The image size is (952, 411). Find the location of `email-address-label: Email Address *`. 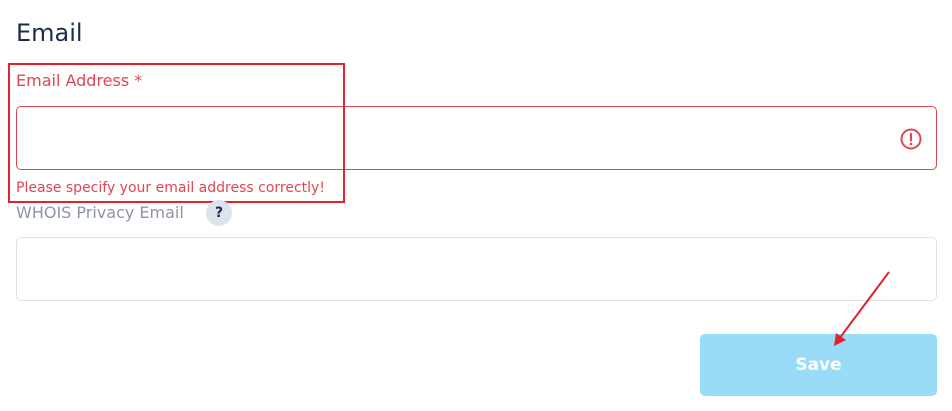

email-address-label: Email Address * is located at coordinates (79, 80).